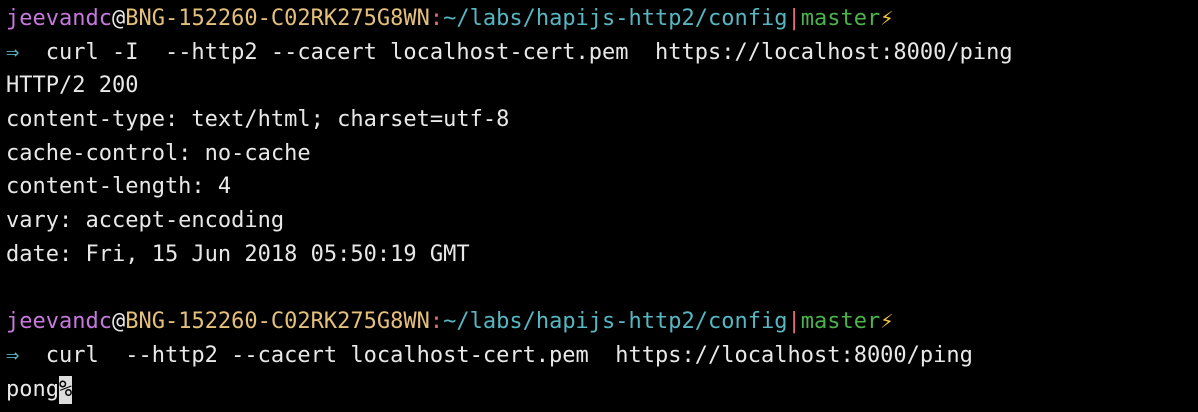  I want to click on output-line: HTTP/2 200, so click(72, 86).